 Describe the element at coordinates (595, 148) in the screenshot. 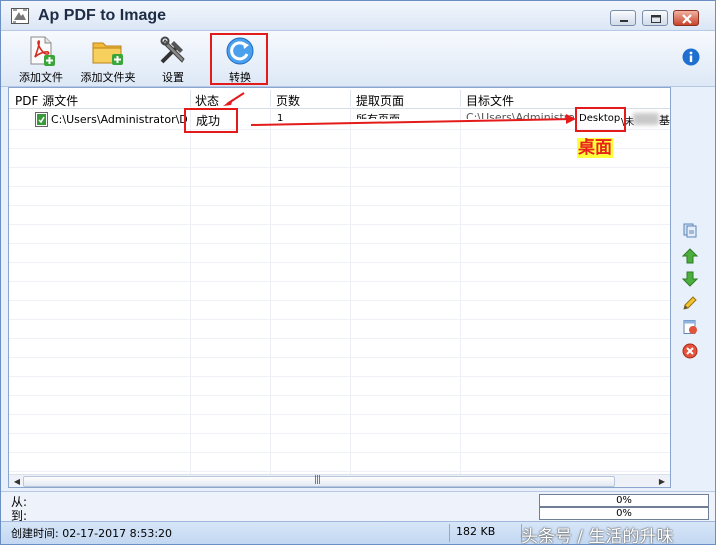

I see `annotation-desktop-label: 桌面` at that location.